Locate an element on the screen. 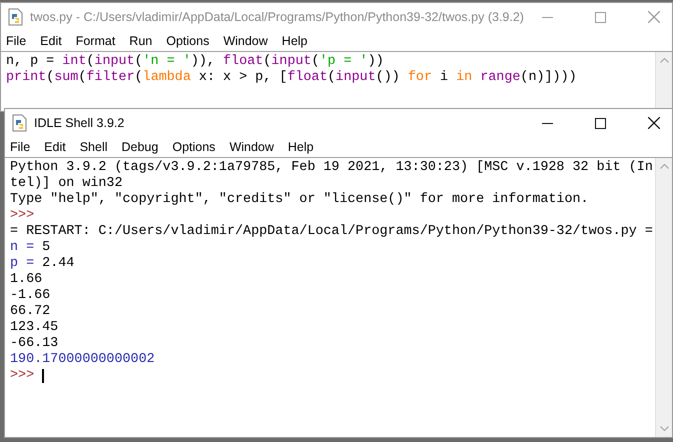 The width and height of the screenshot is (673, 442). window-title: IDLE Shell 3.9.2 is located at coordinates (79, 123).